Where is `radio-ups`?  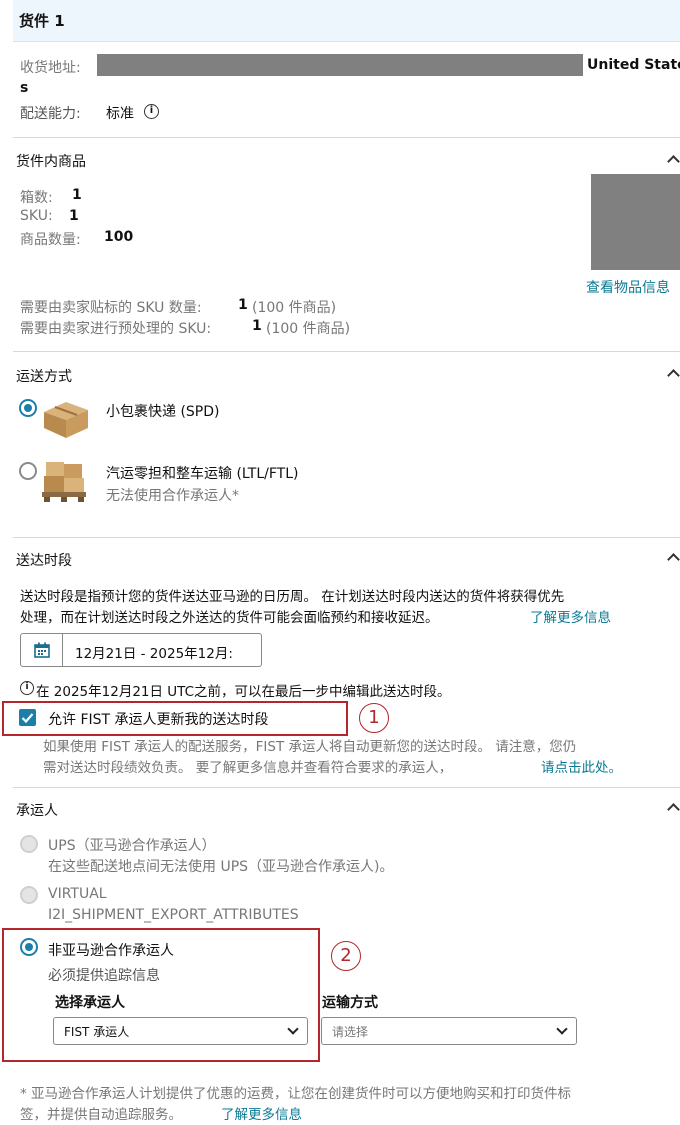
radio-ups is located at coordinates (29, 844).